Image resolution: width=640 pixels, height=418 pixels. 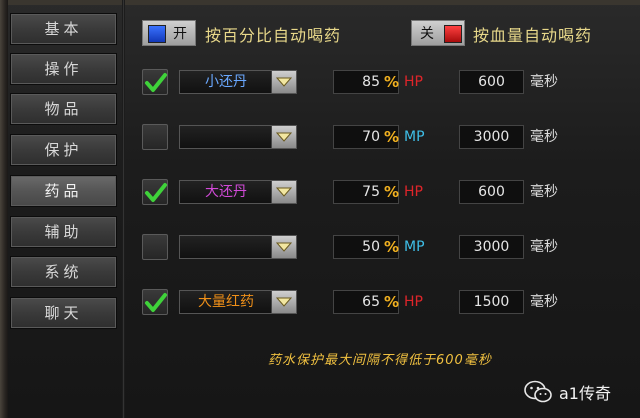 What do you see at coordinates (491, 247) in the screenshot?
I see `row-4-interval-input: 3000` at bounding box center [491, 247].